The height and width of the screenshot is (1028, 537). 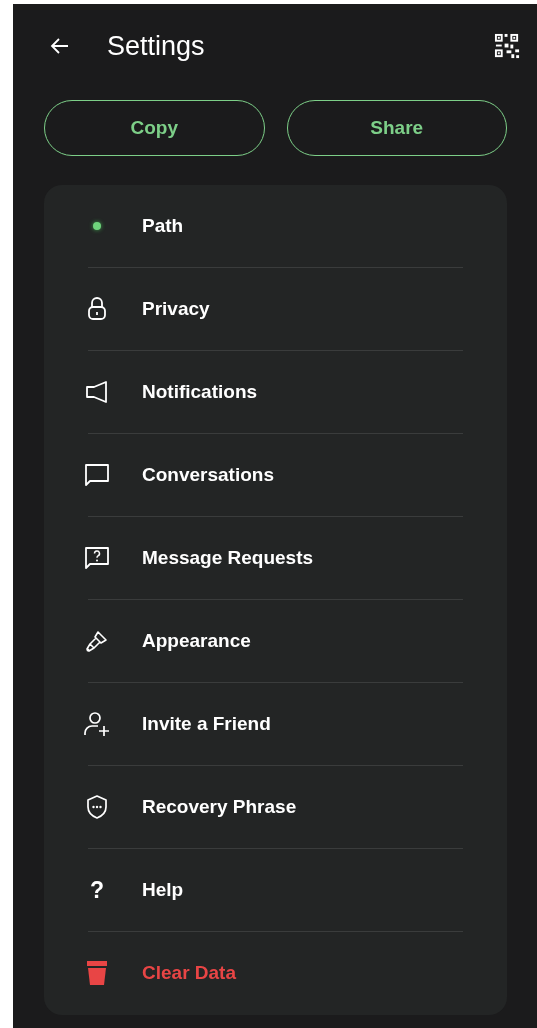 What do you see at coordinates (176, 309) in the screenshot?
I see `menu-item: Privacy` at bounding box center [176, 309].